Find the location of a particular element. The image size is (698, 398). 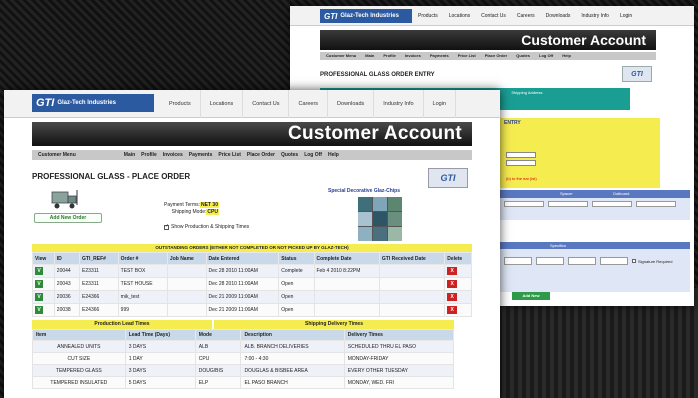

back-nav-contact: Contact Us is located at coordinates (493, 16).